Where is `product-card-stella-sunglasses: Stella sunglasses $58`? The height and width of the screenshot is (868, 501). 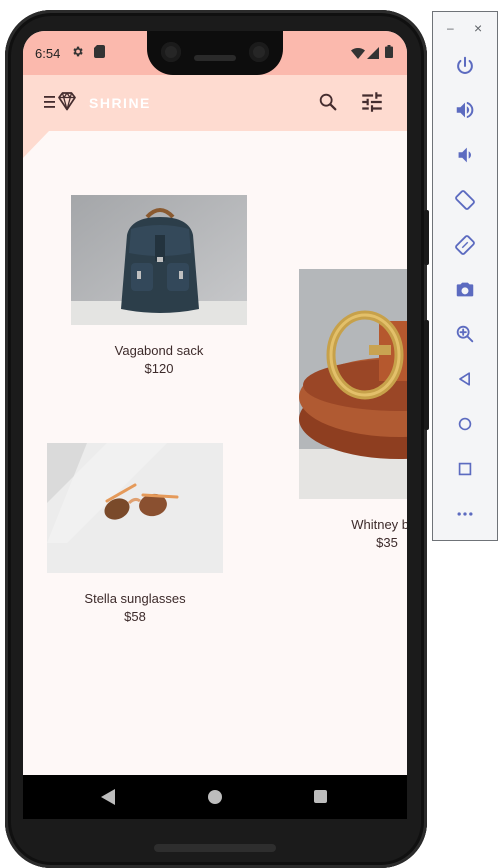 product-card-stella-sunglasses: Stella sunglasses $58 is located at coordinates (135, 538).